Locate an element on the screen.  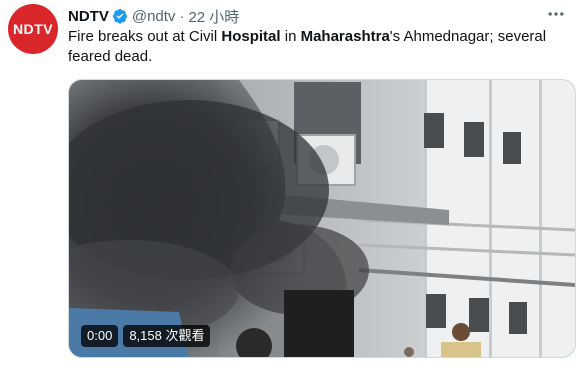
account-handle: @ndtv is located at coordinates (154, 16).